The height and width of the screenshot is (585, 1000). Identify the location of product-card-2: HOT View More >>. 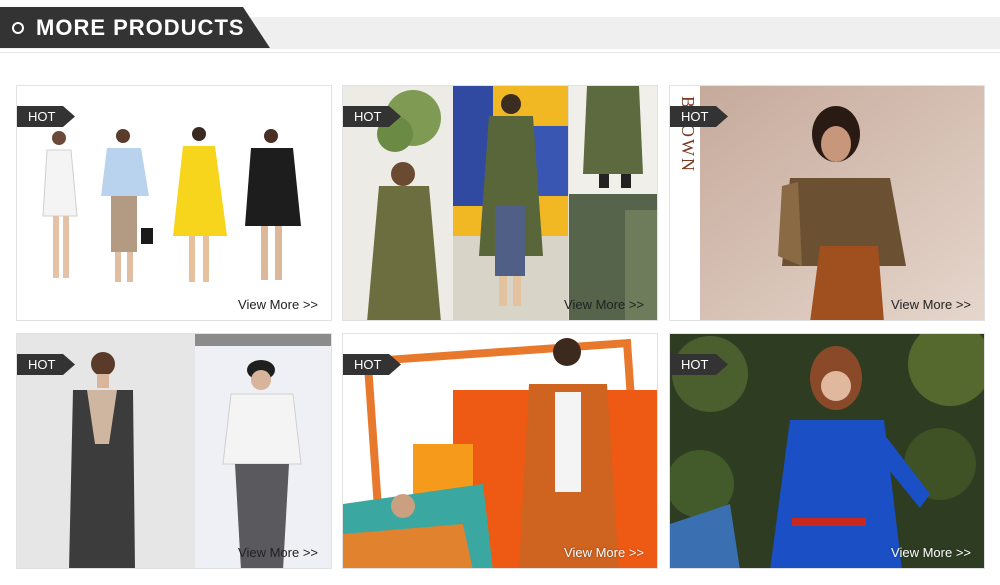
(500, 203).